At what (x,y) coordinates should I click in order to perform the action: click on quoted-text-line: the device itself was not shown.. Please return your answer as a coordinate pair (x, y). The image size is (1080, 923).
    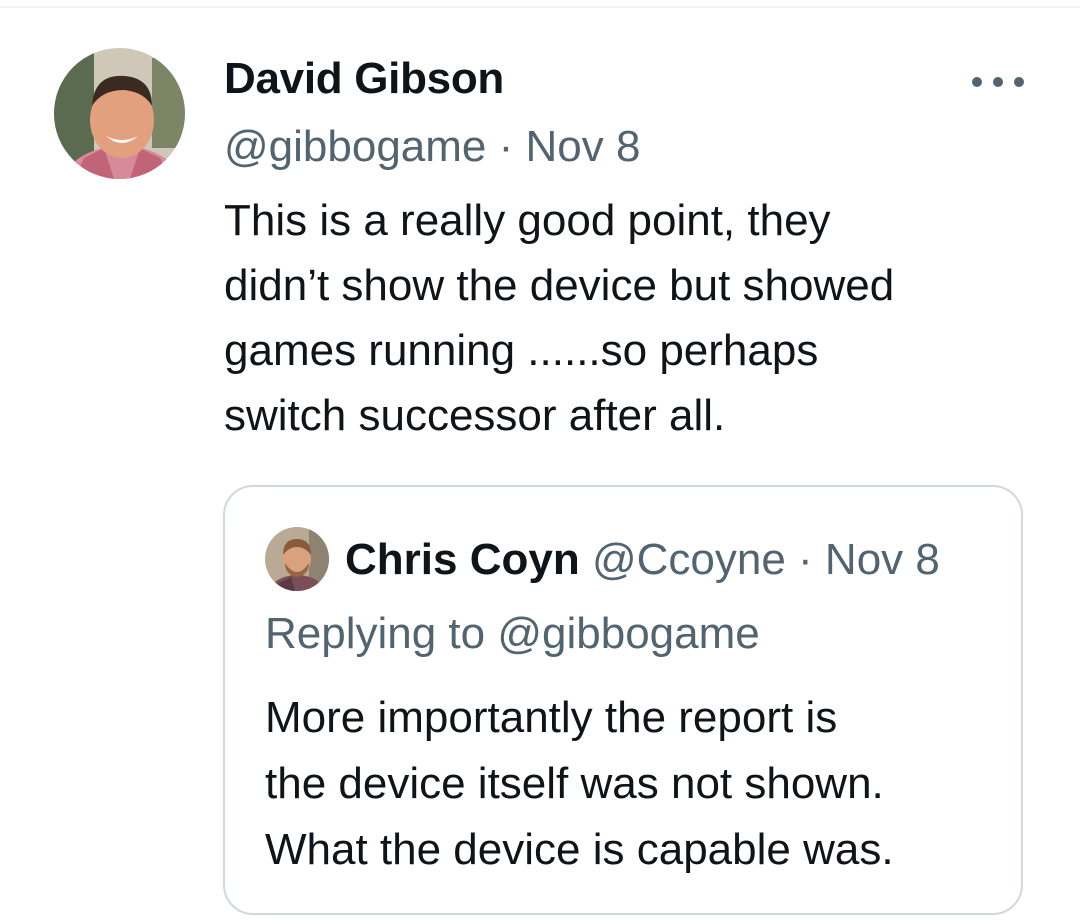
    Looking at the image, I should click on (574, 783).